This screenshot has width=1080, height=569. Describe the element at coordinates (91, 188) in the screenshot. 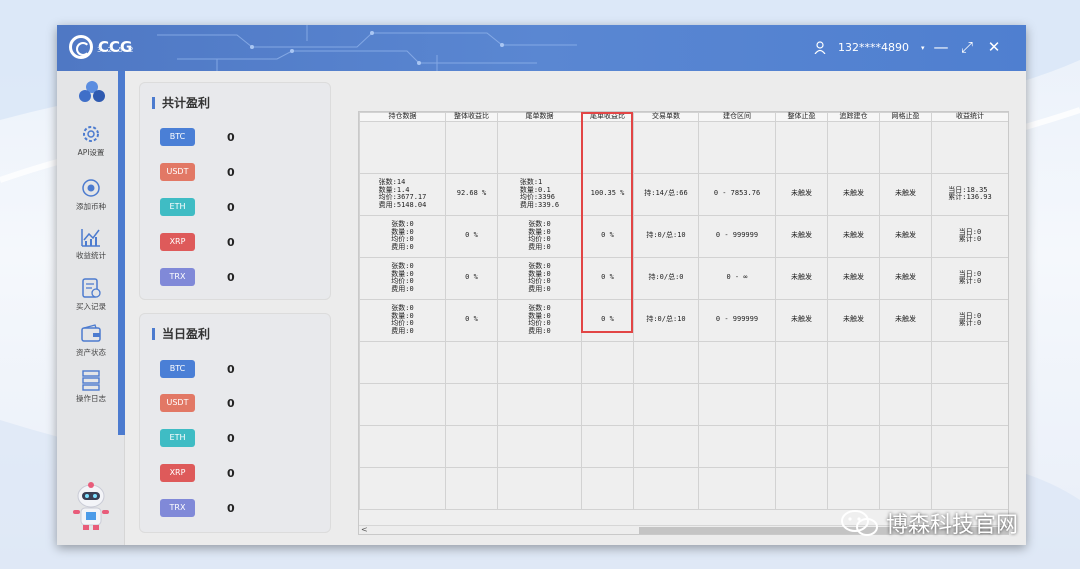

I see `add-coin-icon` at that location.